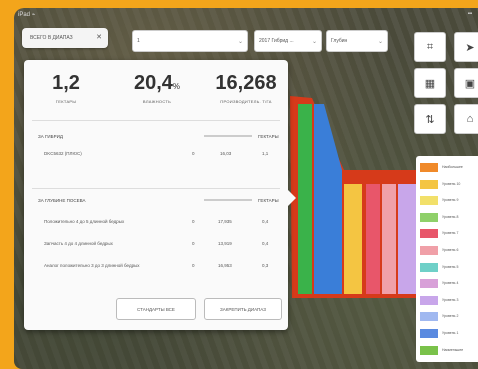 The height and width of the screenshot is (369, 478). Describe the element at coordinates (156, 309) in the screenshot. I see `standards-button: СТАНДАРТЫ ВСЕ` at that location.